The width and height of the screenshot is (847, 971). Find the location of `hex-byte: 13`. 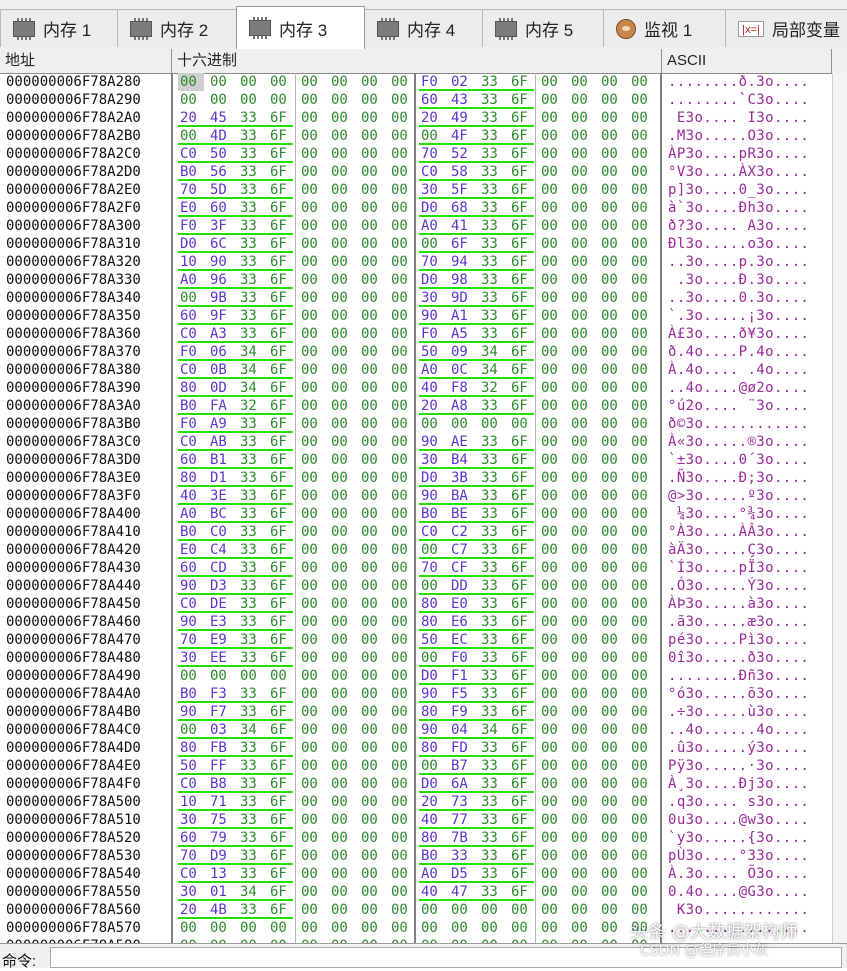

hex-byte: 13 is located at coordinates (218, 874).